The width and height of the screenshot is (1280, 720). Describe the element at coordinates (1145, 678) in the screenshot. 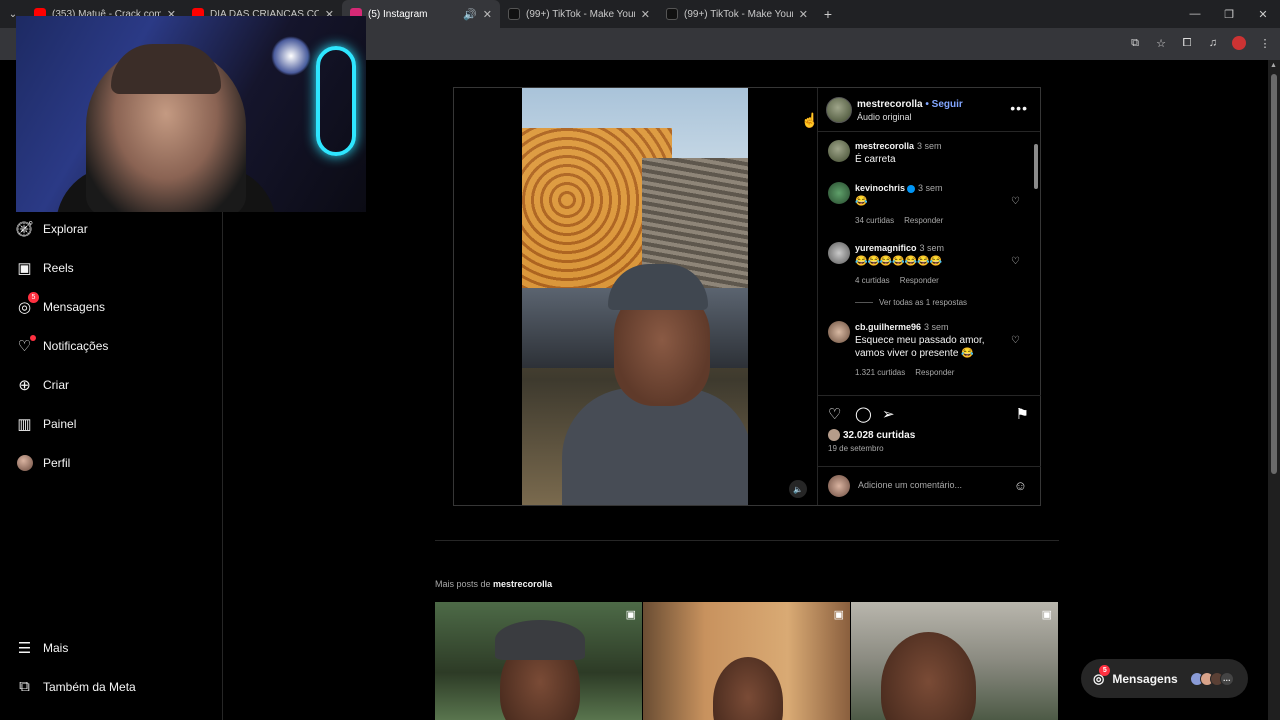

I see `messages-label: Mensagens` at that location.